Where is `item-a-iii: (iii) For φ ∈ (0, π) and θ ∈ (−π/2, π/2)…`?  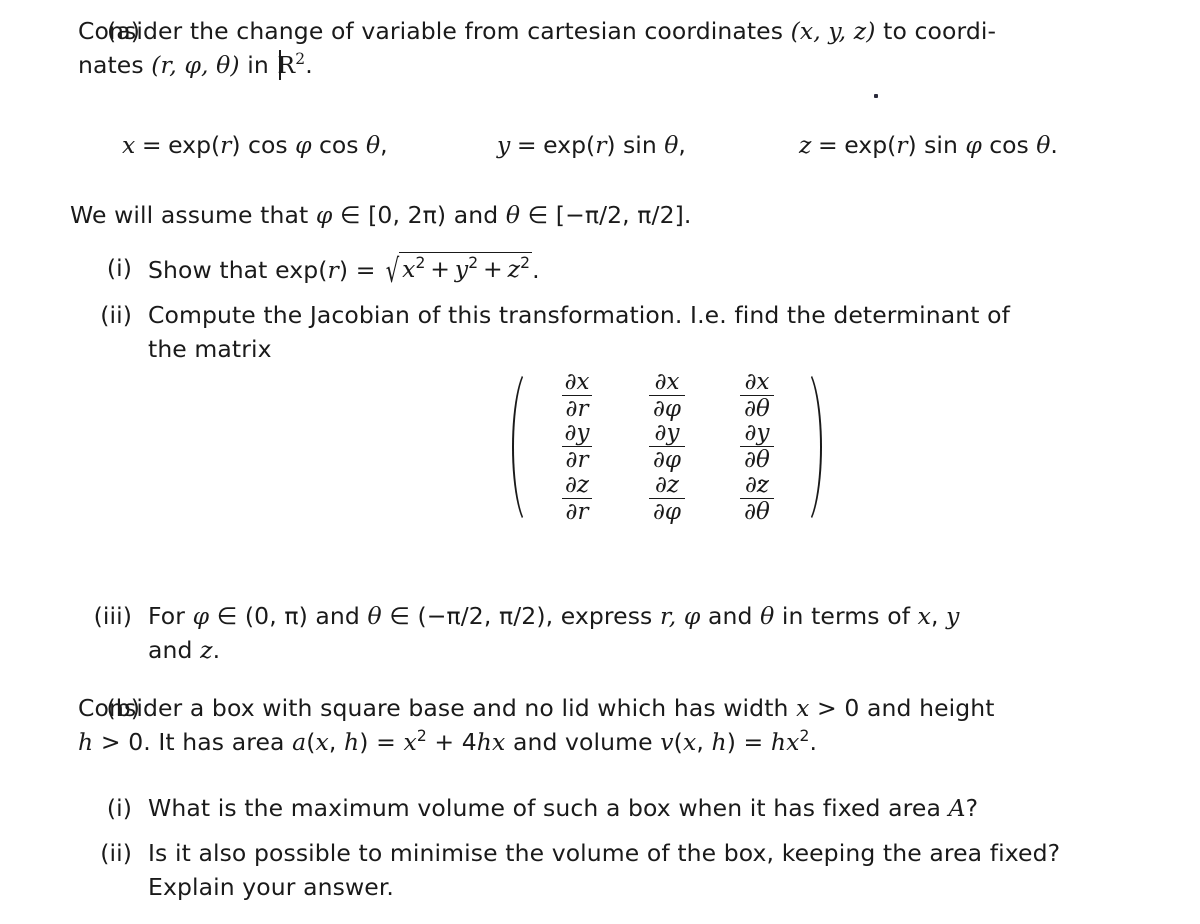
item-a-iii: (iii) For φ ∈ (0, π) and θ ∈ (−π/2, π/2)… is located at coordinates (647, 633).